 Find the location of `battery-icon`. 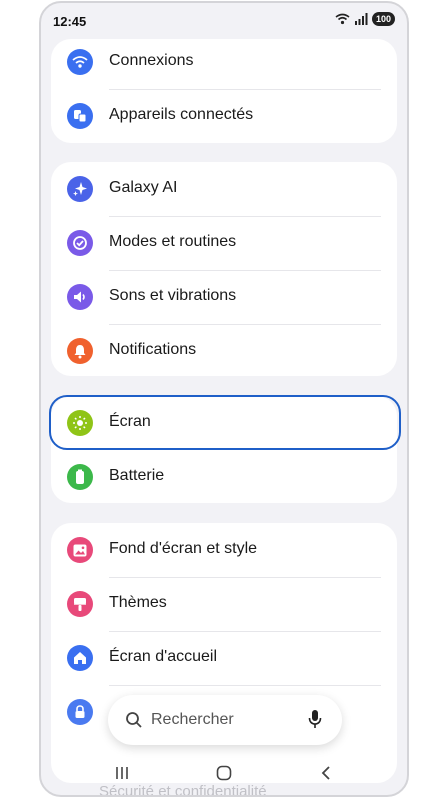

battery-icon is located at coordinates (80, 477).